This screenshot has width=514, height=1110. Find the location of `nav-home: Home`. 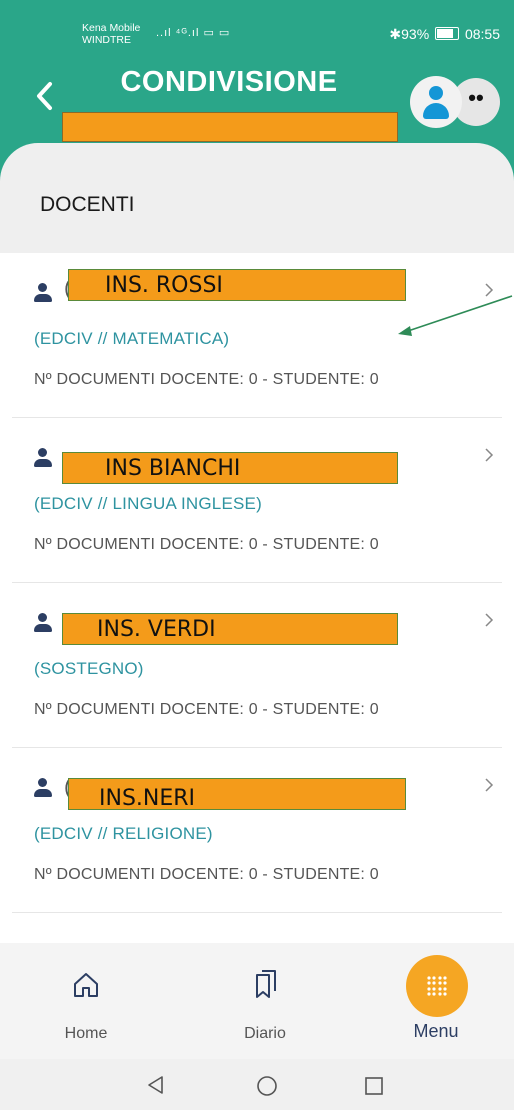

nav-home: Home is located at coordinates (86, 1001).